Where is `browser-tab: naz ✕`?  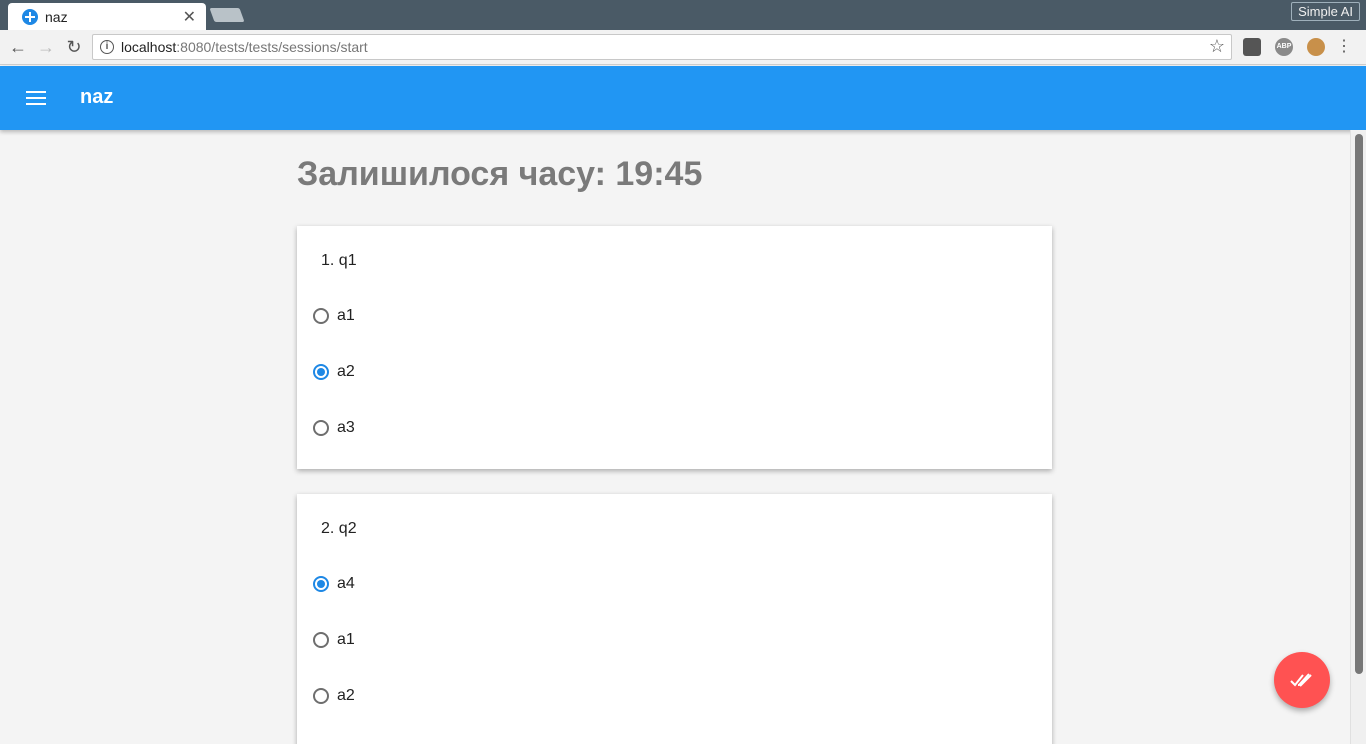 browser-tab: naz ✕ is located at coordinates (107, 16).